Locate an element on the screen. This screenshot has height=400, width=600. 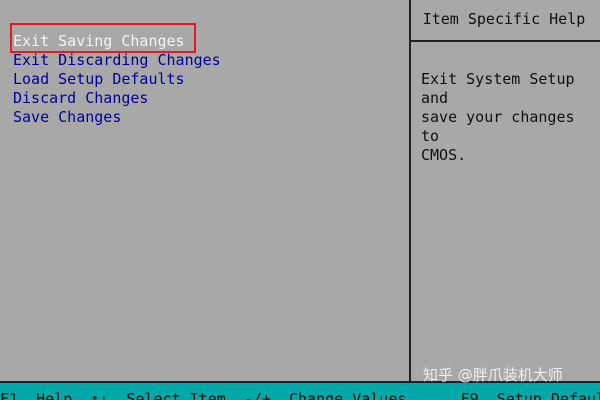
watermark: 知乎 @胖爪装机大师 is located at coordinates (493, 375).